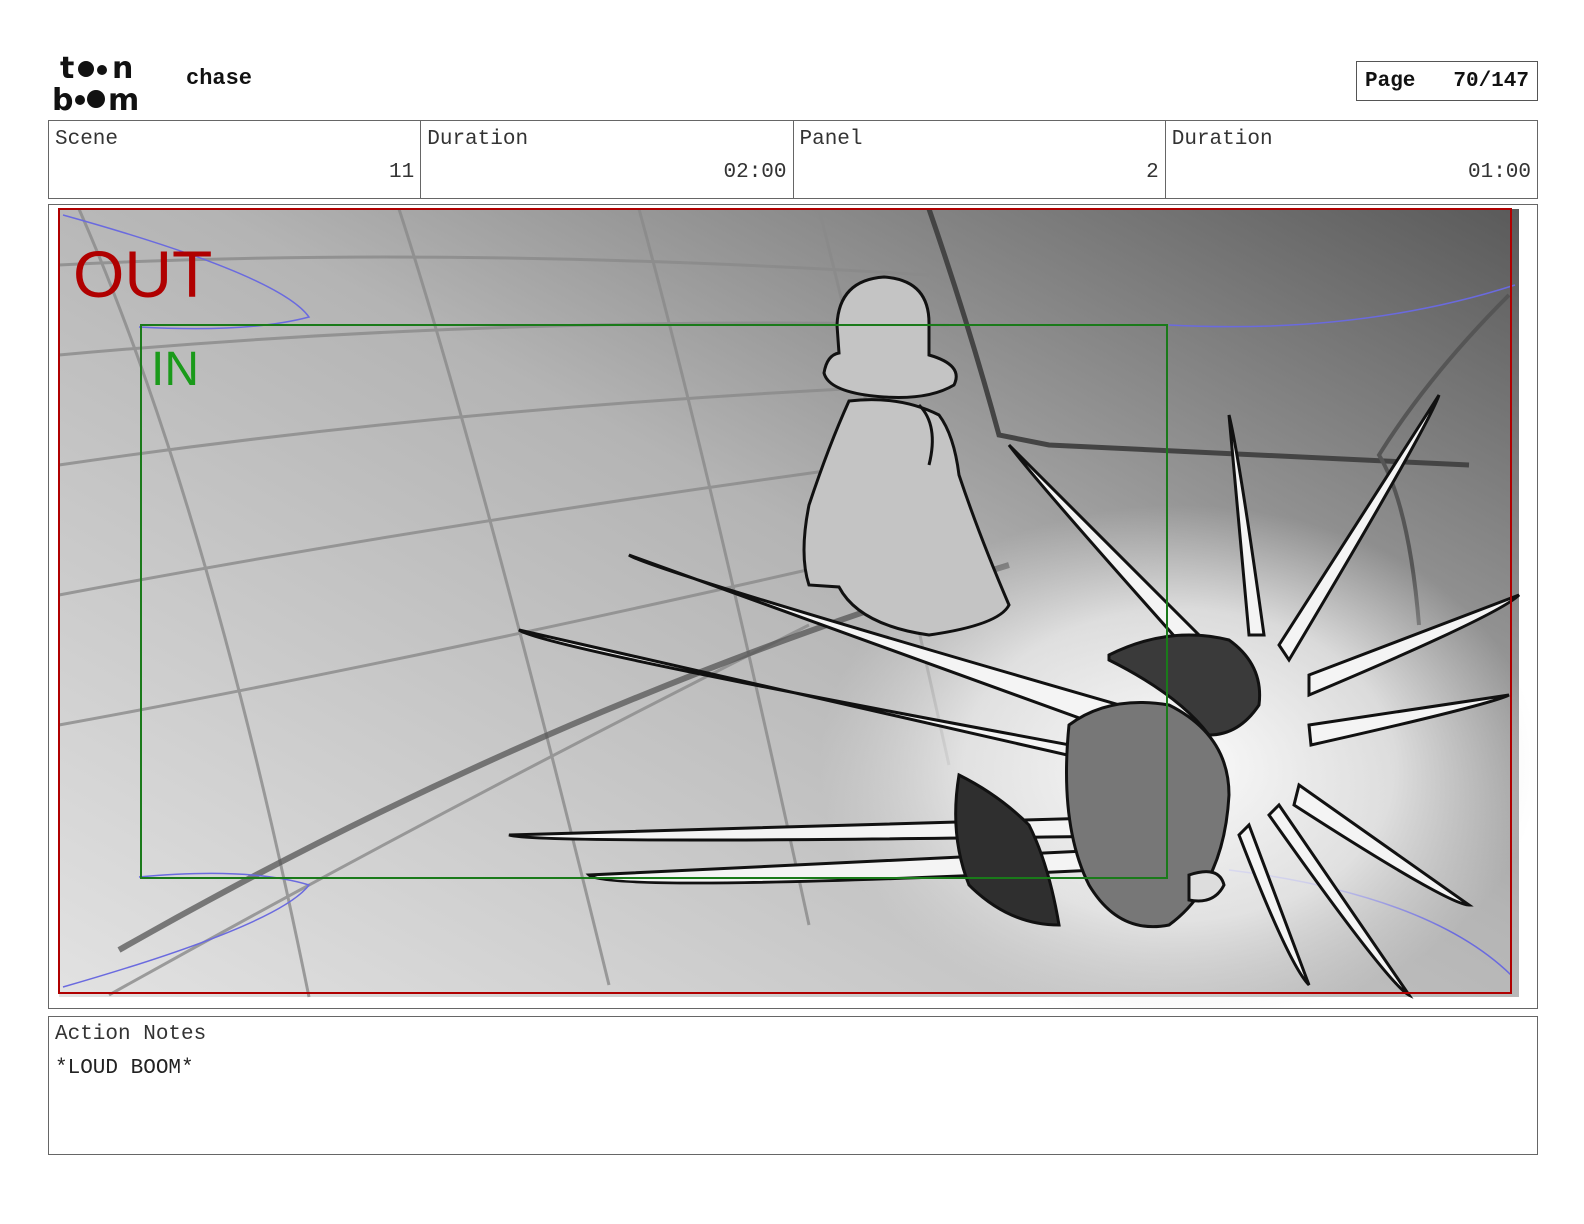 The height and width of the screenshot is (1224, 1584). Describe the element at coordinates (478, 139) in the screenshot. I see `scene-duration-label: Duration` at that location.